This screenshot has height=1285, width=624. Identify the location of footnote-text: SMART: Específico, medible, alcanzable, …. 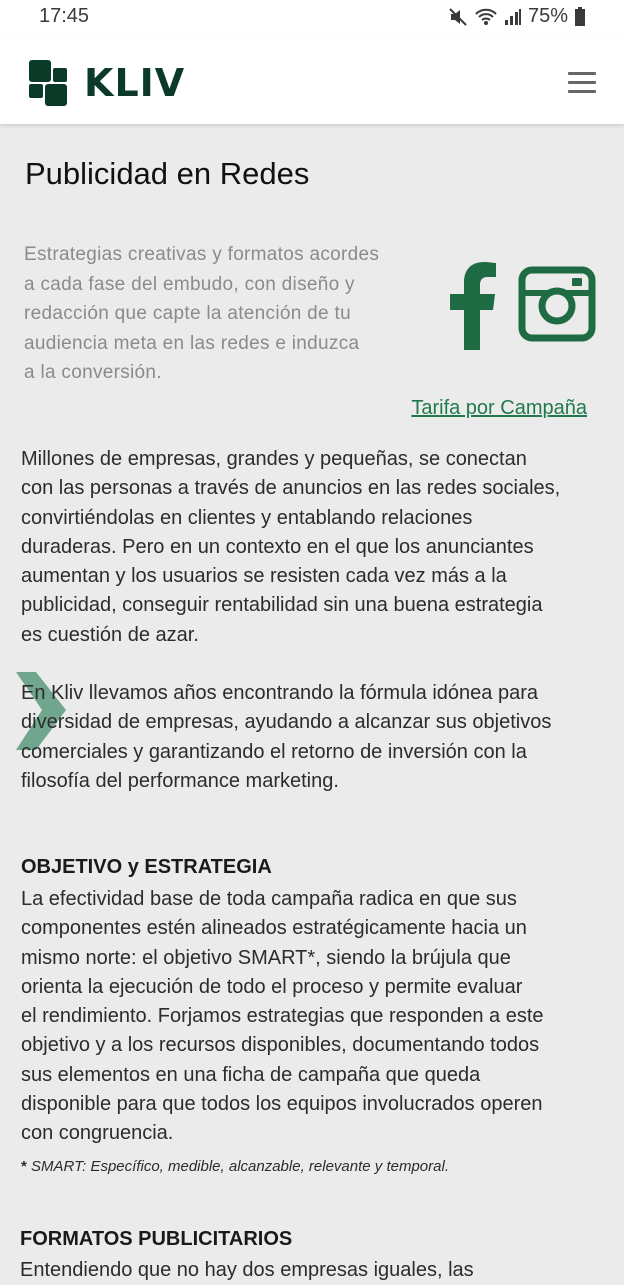
(237, 1166).